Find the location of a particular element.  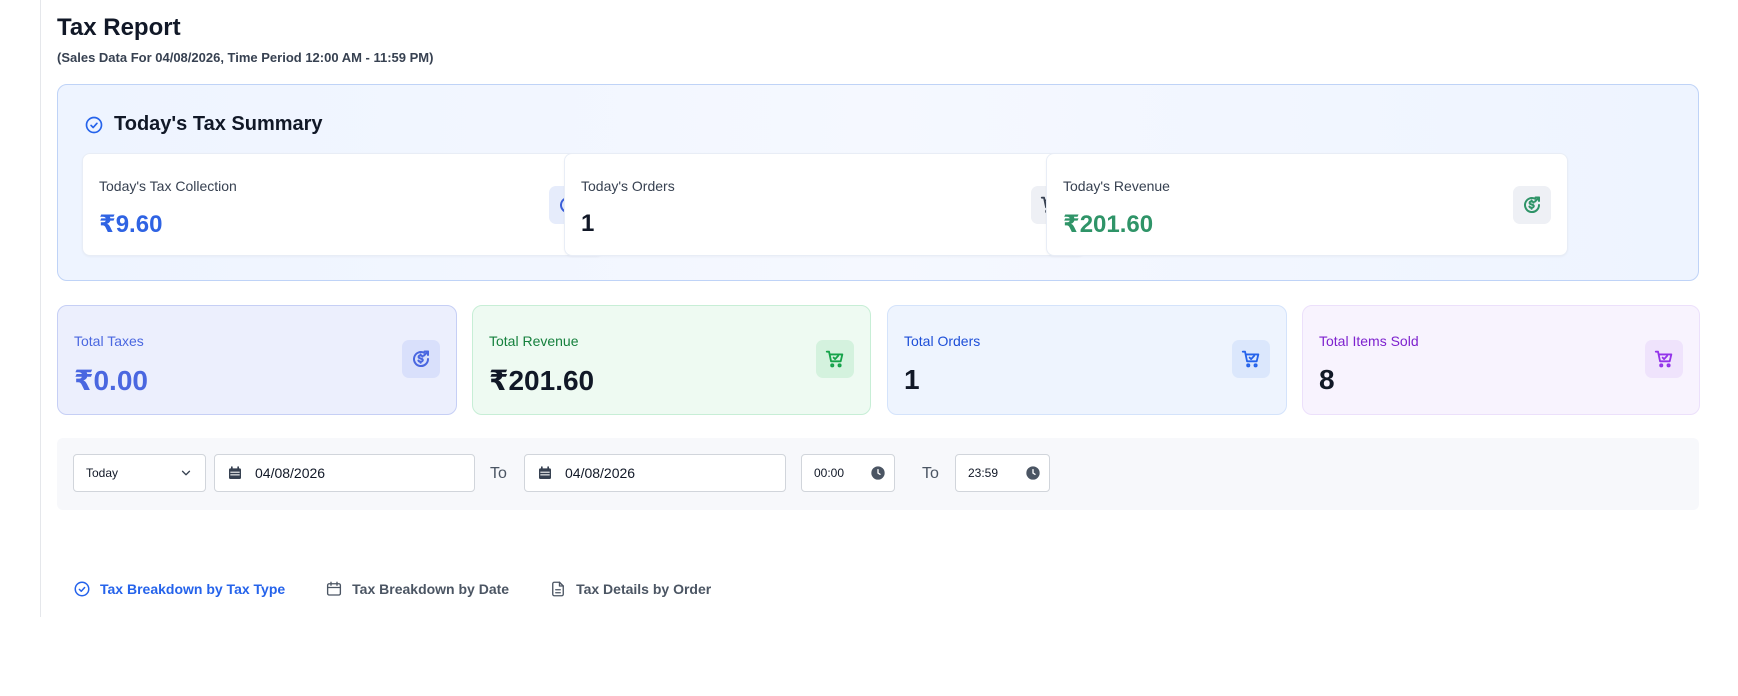

card-value: ₹9.60 is located at coordinates (131, 224).